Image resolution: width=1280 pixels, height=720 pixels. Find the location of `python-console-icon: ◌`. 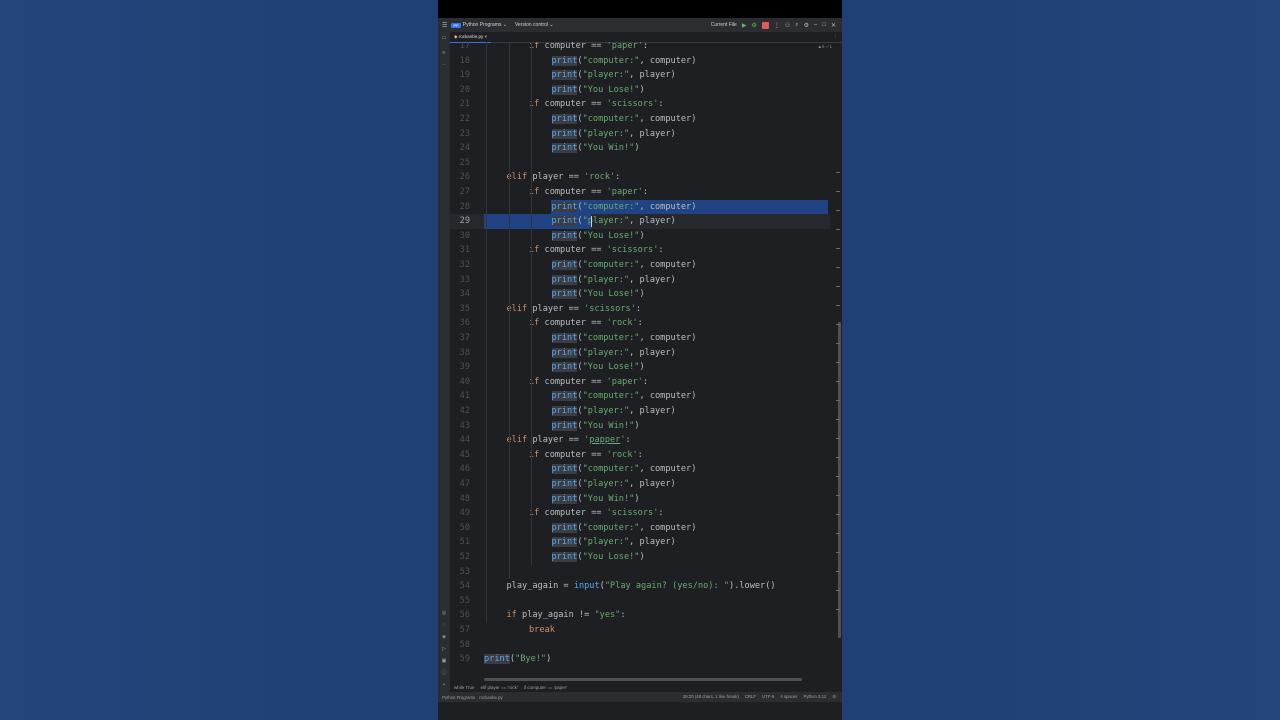

python-console-icon: ◌ is located at coordinates (444, 625).